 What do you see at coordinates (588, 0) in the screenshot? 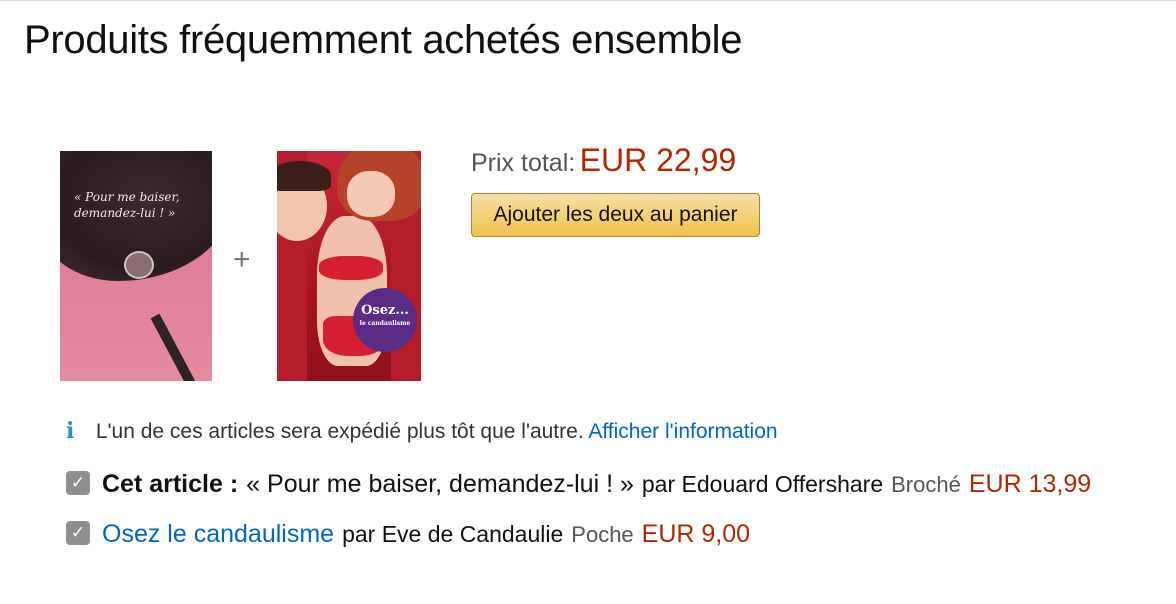
I see `top-divider` at bounding box center [588, 0].